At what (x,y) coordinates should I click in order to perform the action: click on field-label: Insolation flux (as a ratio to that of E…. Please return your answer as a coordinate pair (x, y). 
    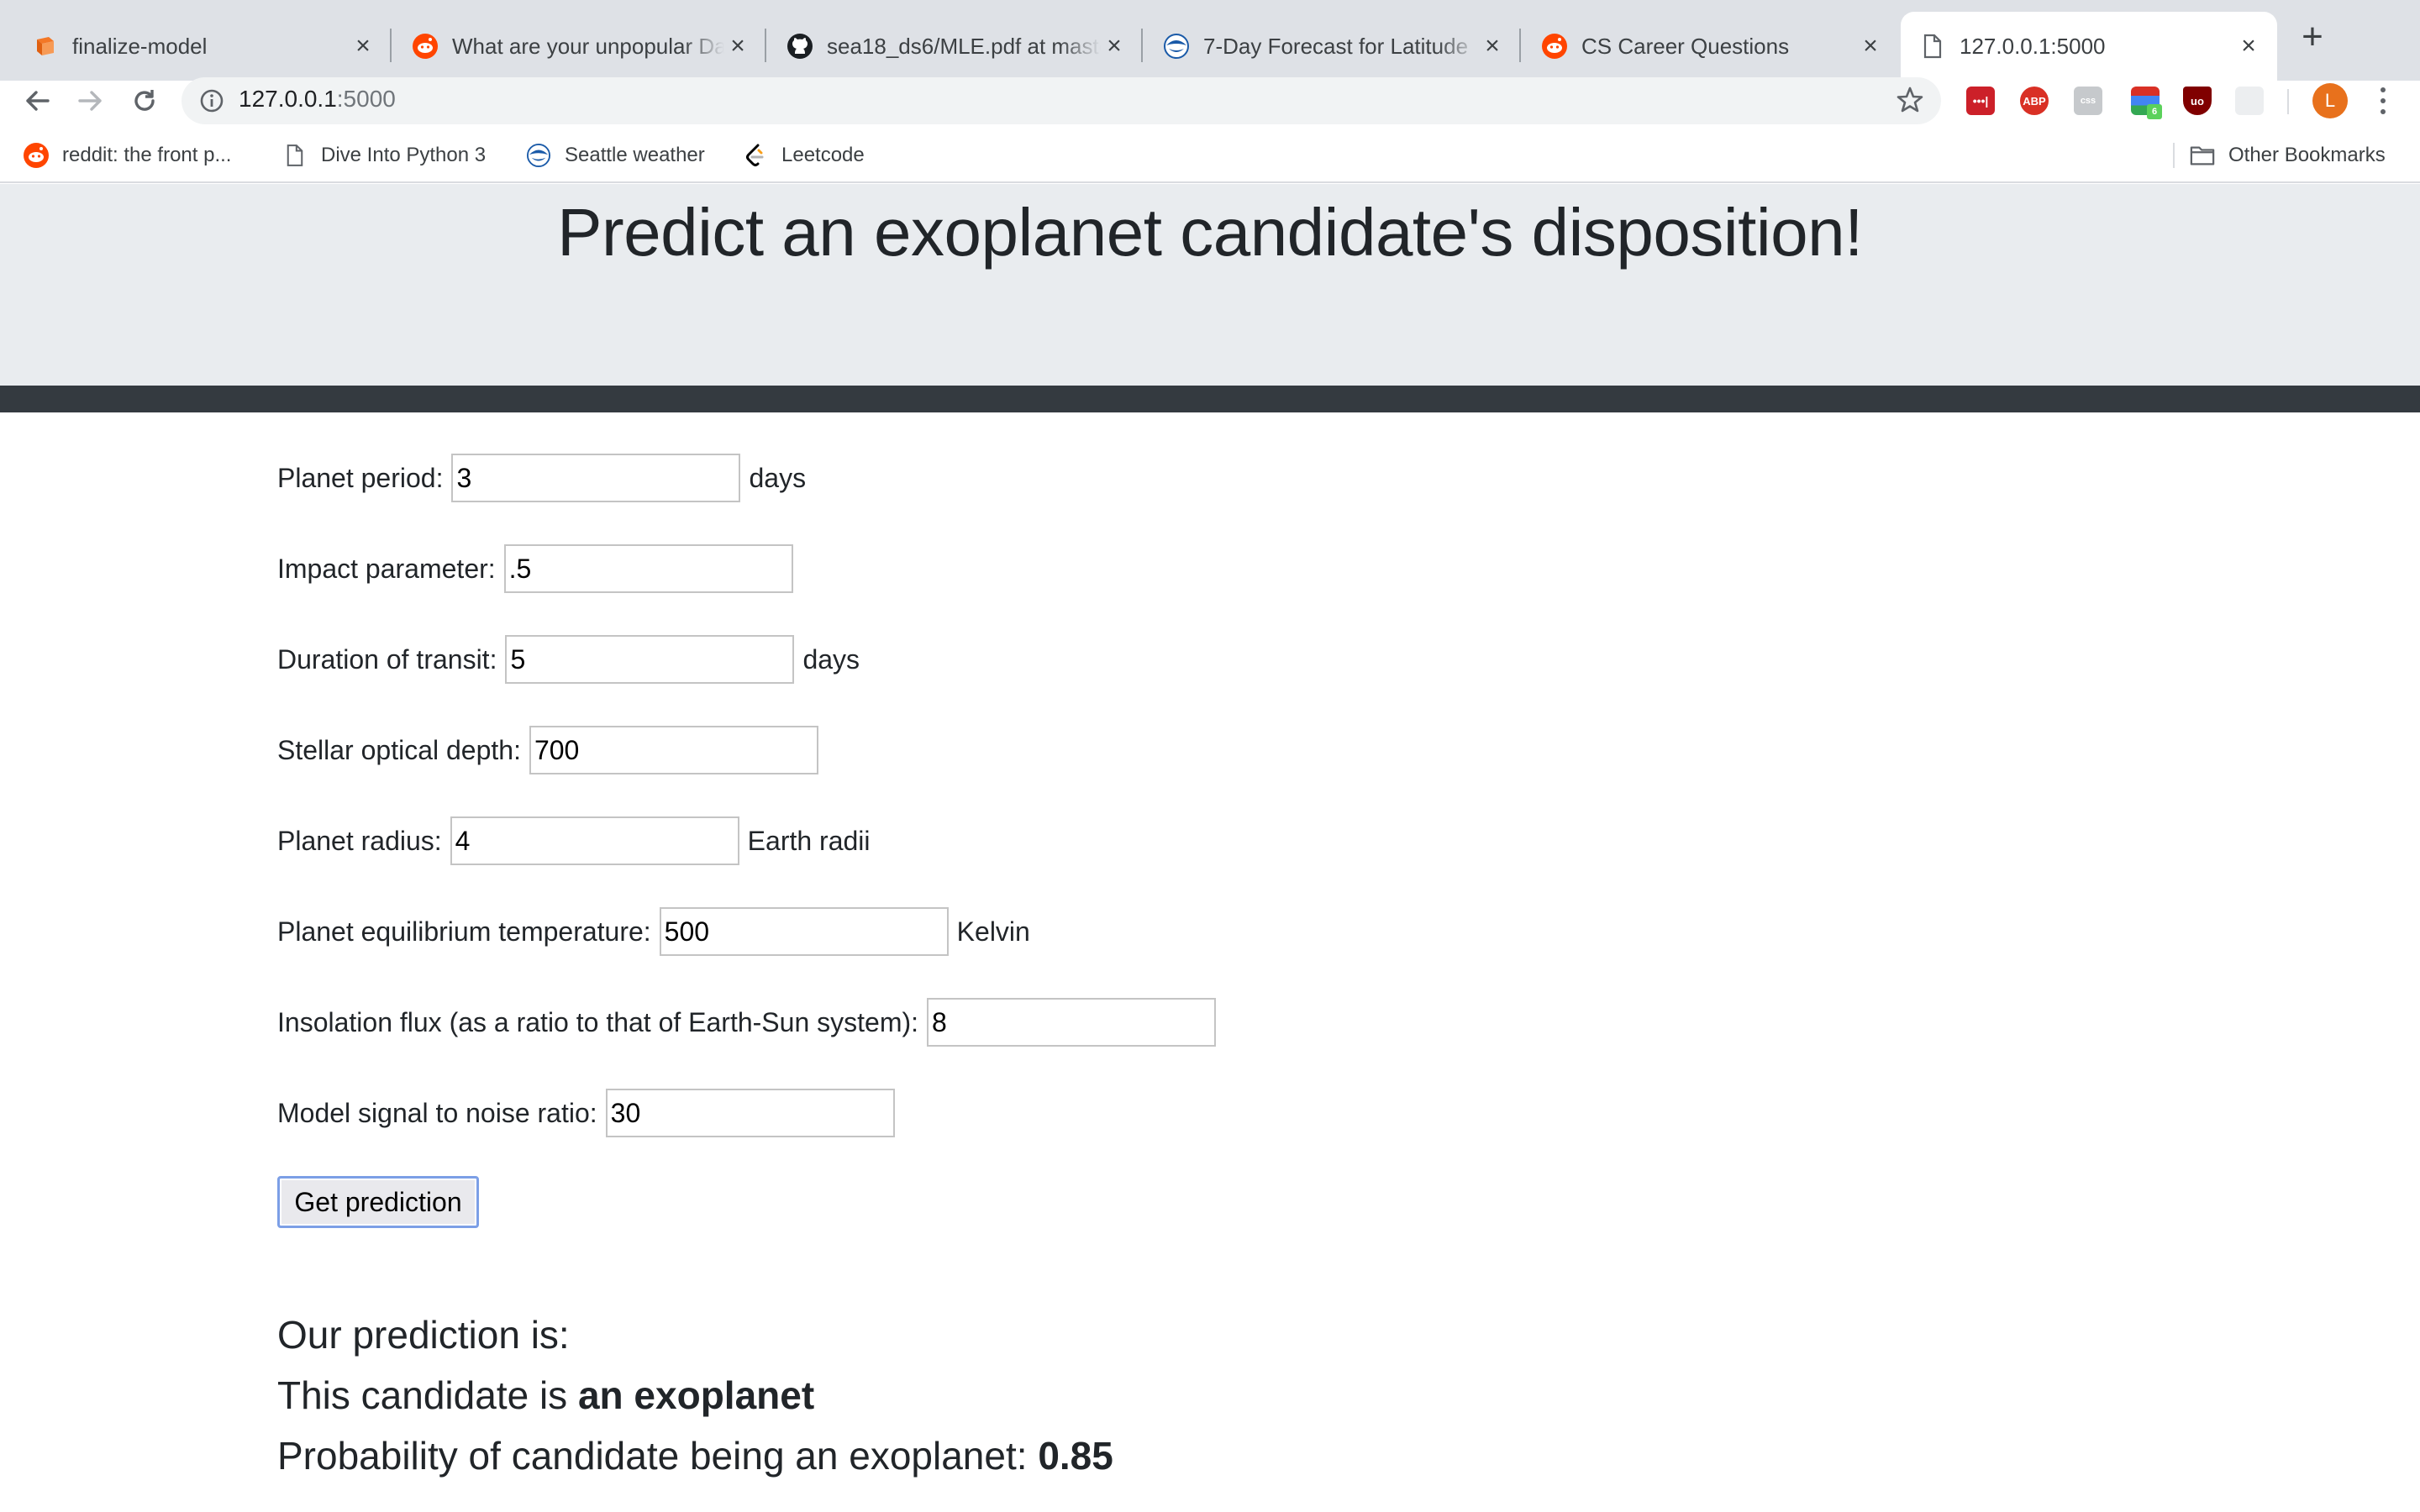
    Looking at the image, I should click on (598, 1021).